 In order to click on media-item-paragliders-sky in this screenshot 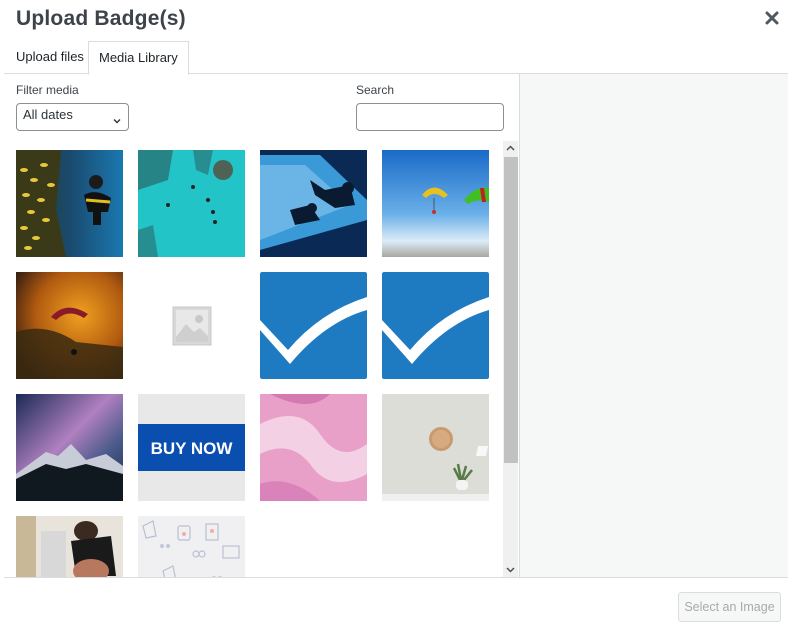, I will do `click(435, 203)`.